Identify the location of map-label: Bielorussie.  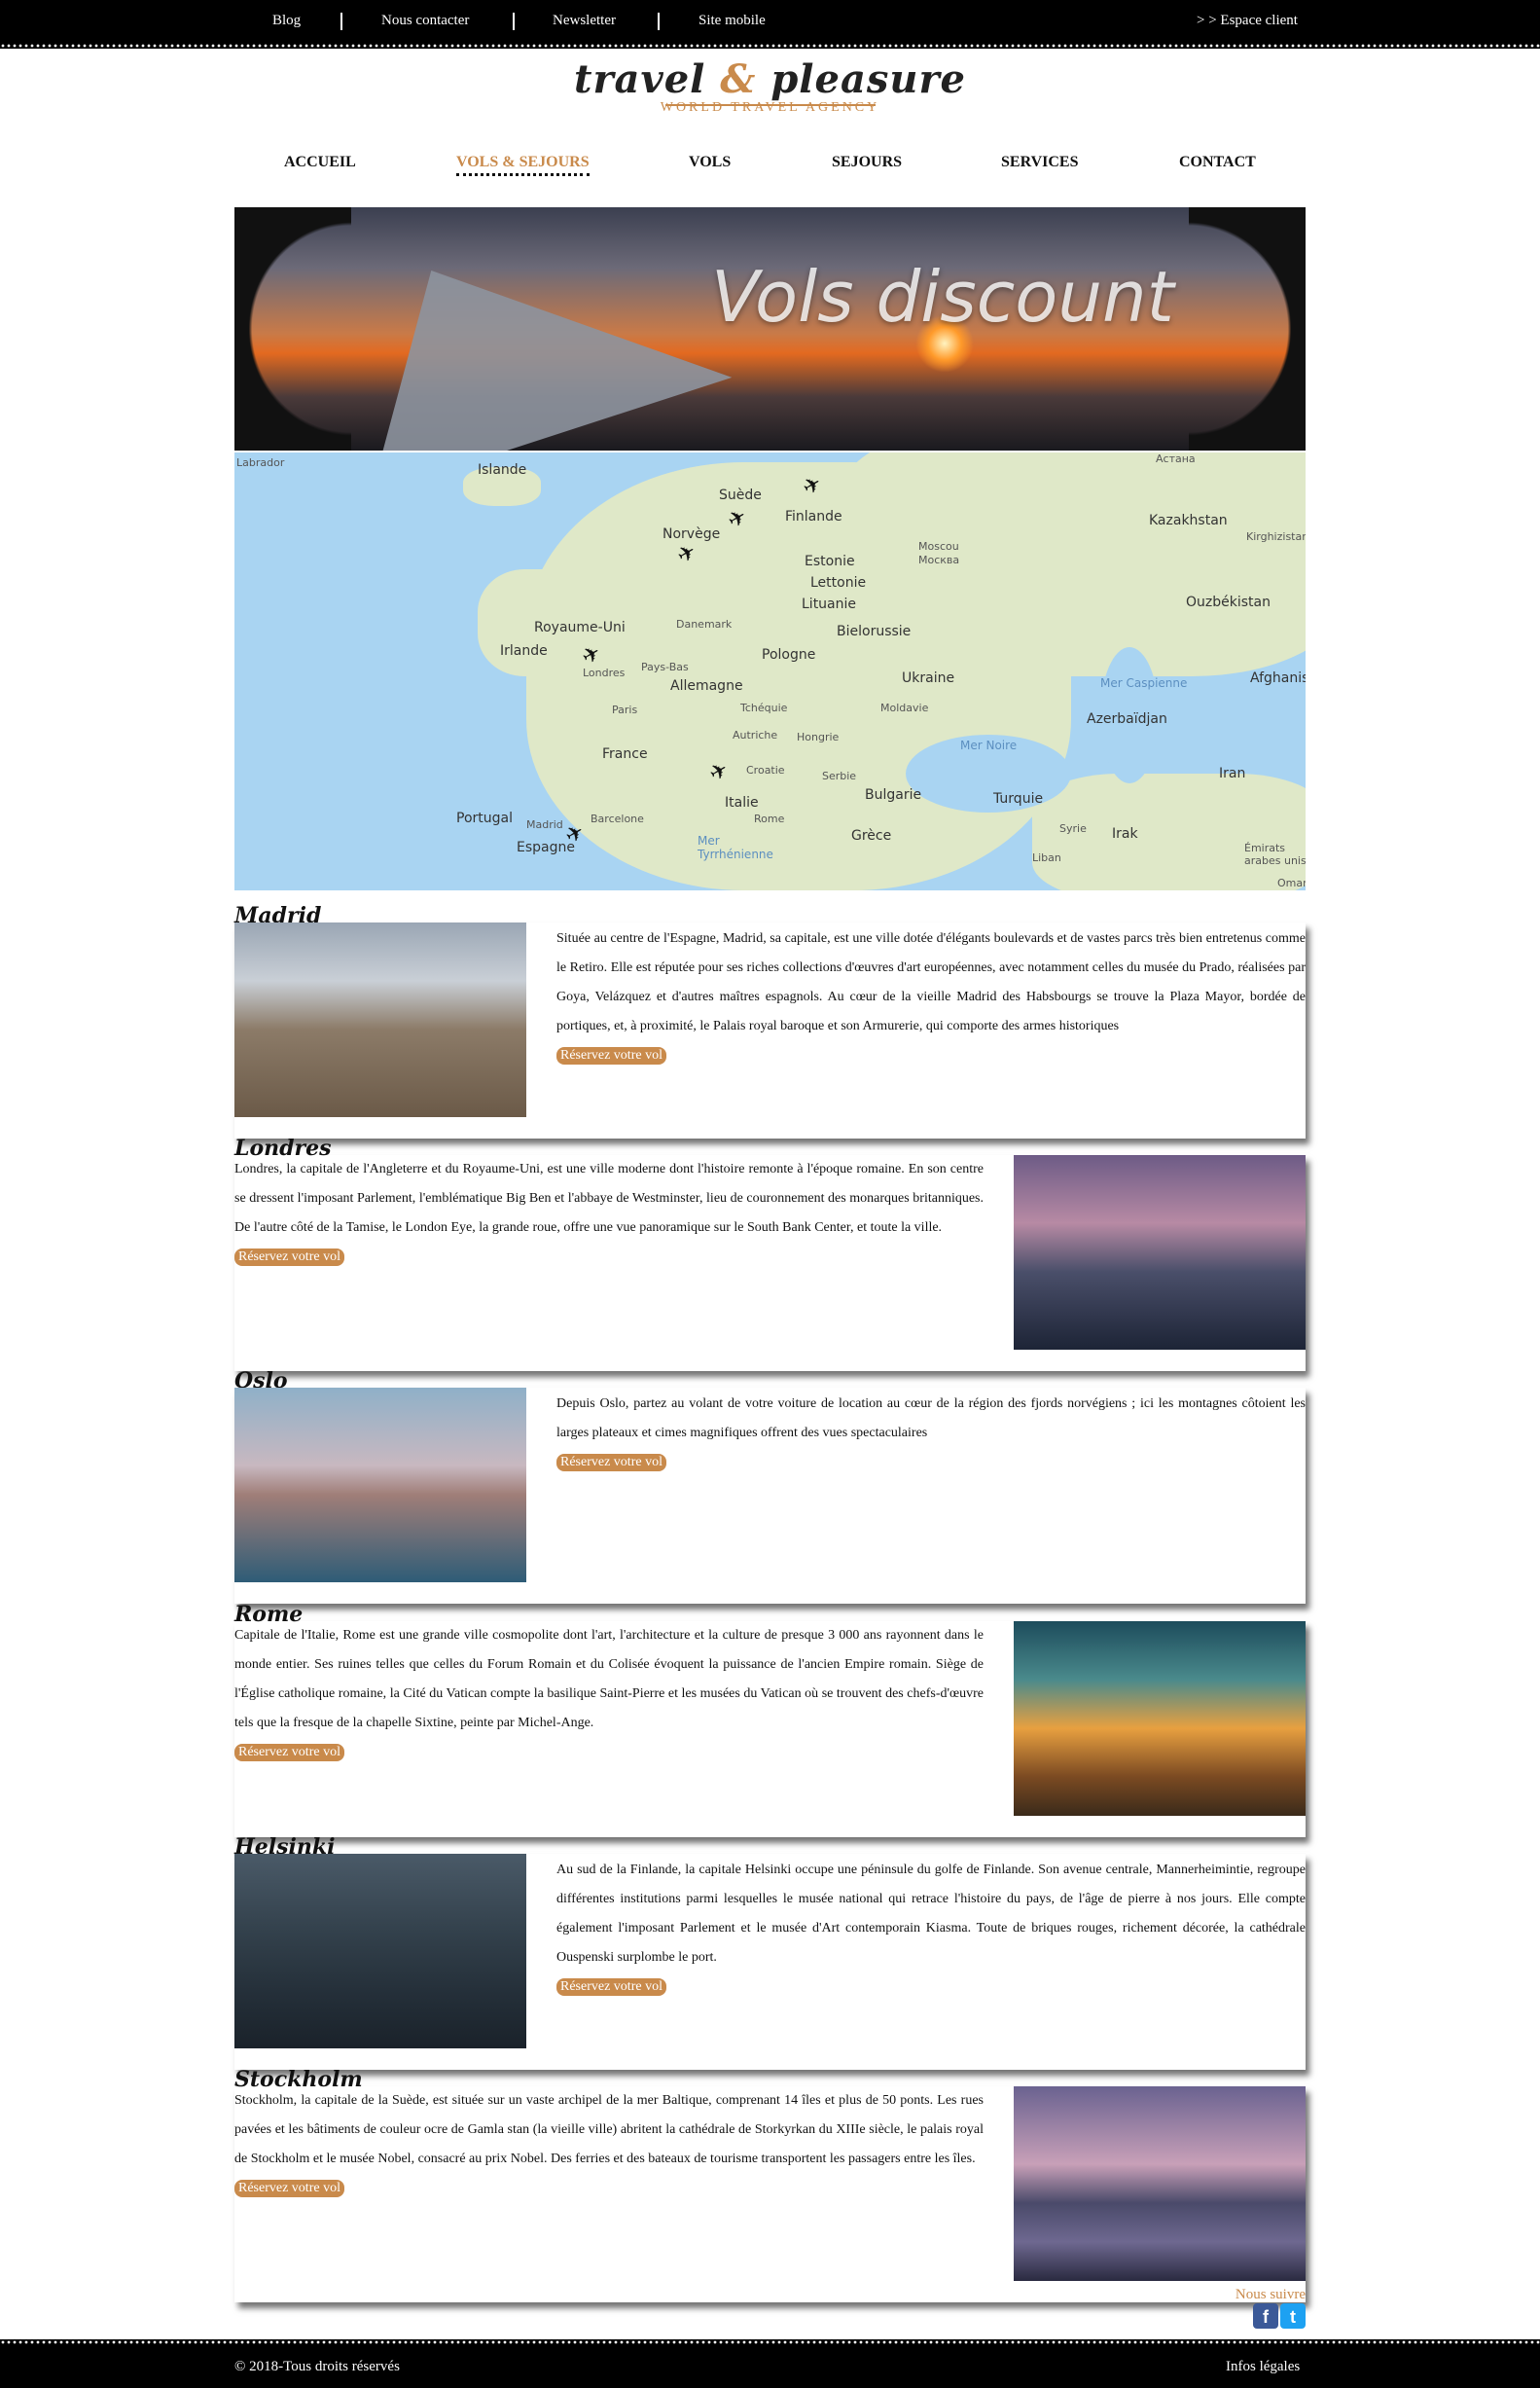
(874, 631).